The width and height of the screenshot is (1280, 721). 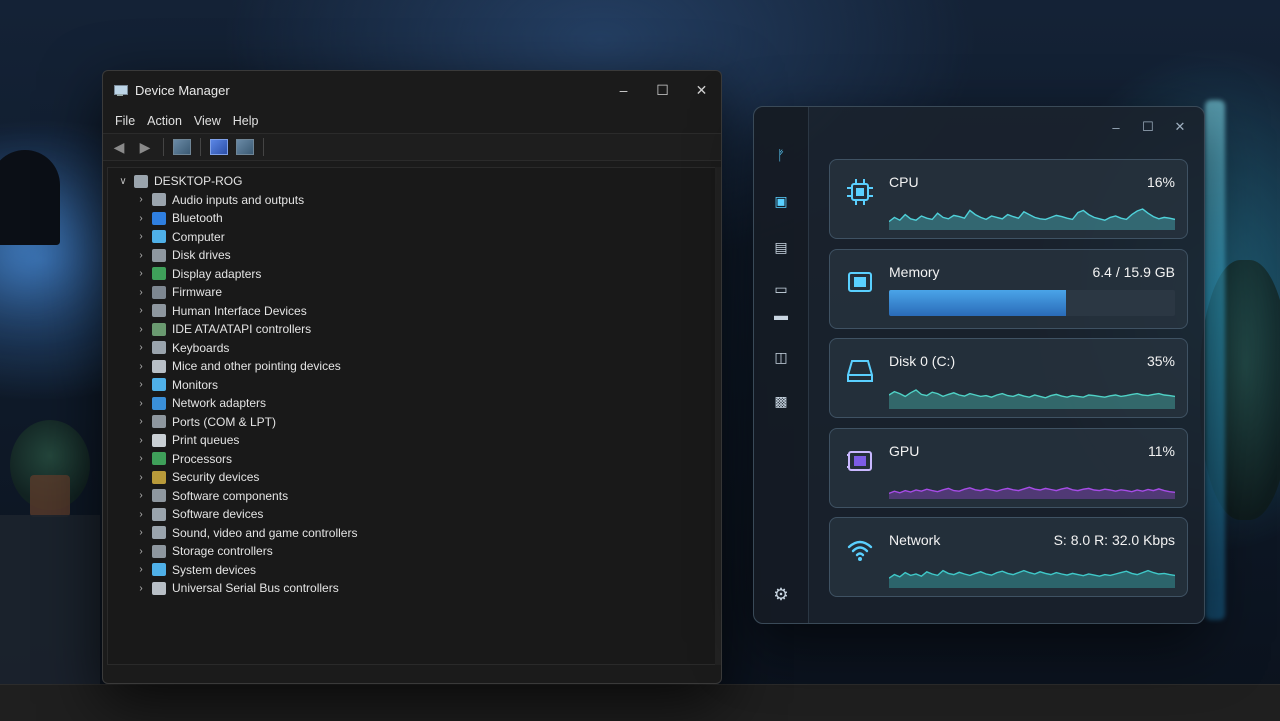 What do you see at coordinates (701, 90) in the screenshot?
I see `close-icon: ✕` at bounding box center [701, 90].